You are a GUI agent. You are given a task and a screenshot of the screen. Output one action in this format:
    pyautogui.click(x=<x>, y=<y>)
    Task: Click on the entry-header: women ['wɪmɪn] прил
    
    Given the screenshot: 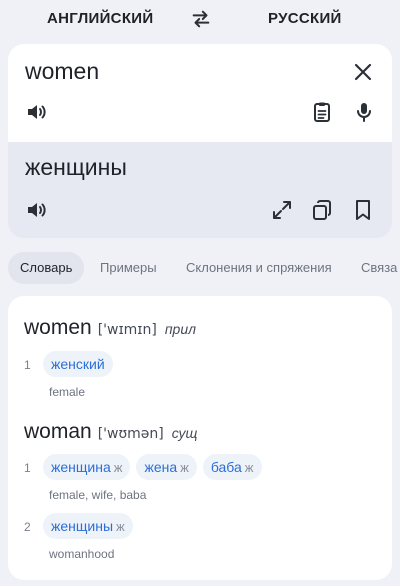 What is the action you would take?
    pyautogui.click(x=110, y=328)
    